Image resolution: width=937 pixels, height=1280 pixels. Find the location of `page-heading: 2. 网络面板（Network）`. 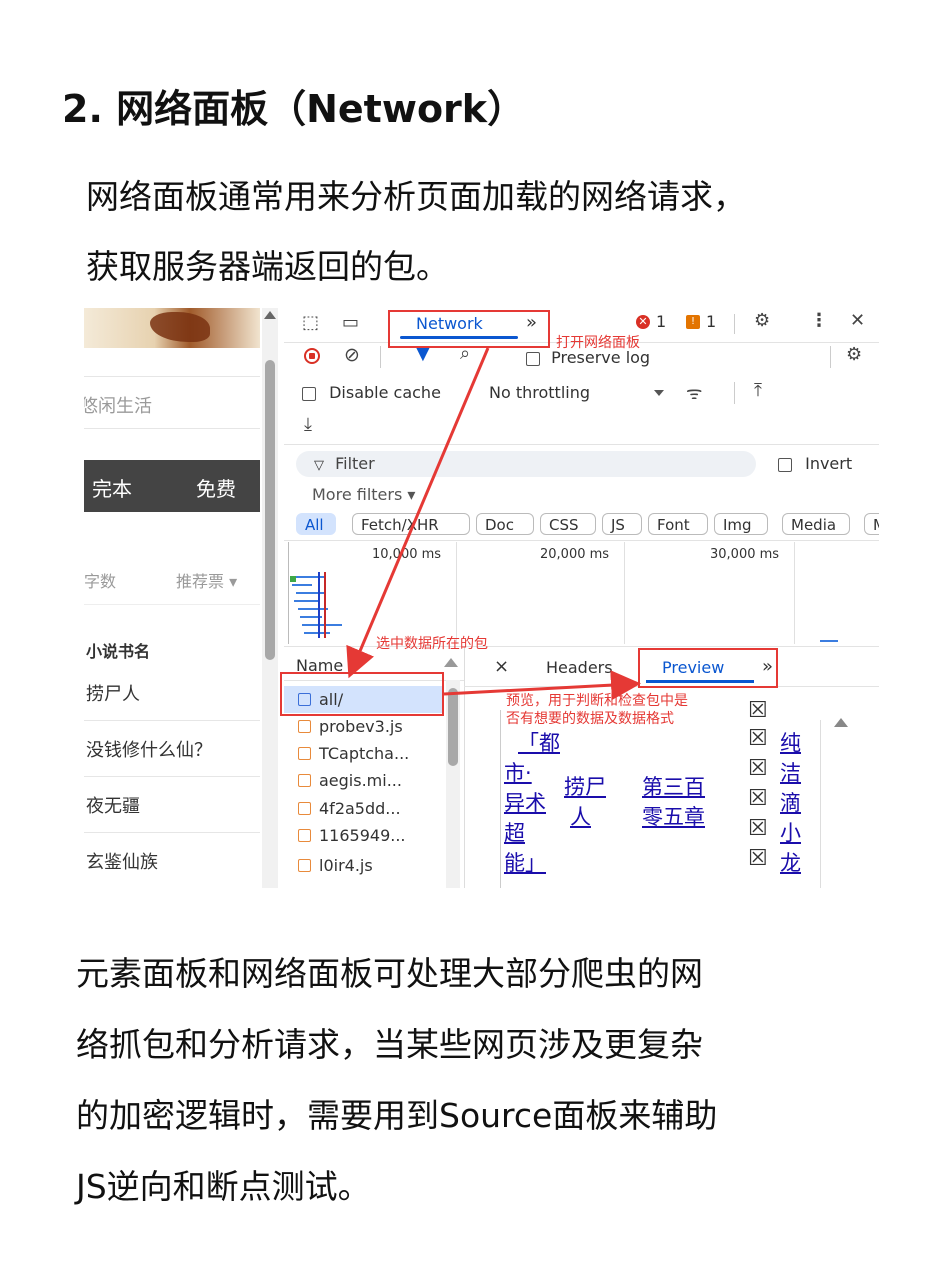

page-heading: 2. 网络面板（Network） is located at coordinates (294, 109).